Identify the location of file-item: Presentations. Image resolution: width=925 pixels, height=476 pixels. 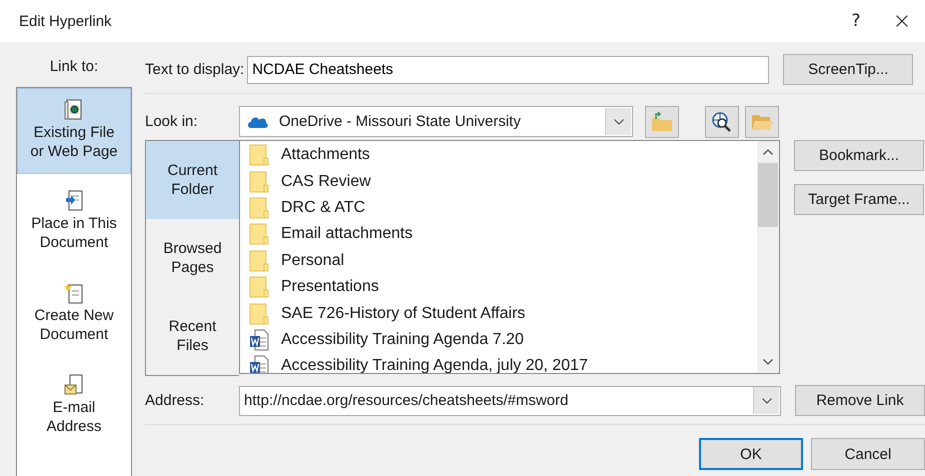
(498, 287).